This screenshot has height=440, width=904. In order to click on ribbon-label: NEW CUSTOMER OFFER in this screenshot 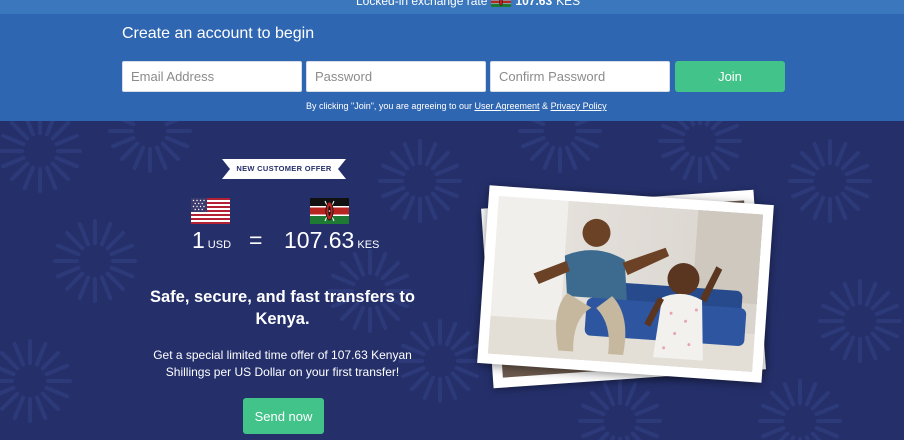, I will do `click(284, 168)`.